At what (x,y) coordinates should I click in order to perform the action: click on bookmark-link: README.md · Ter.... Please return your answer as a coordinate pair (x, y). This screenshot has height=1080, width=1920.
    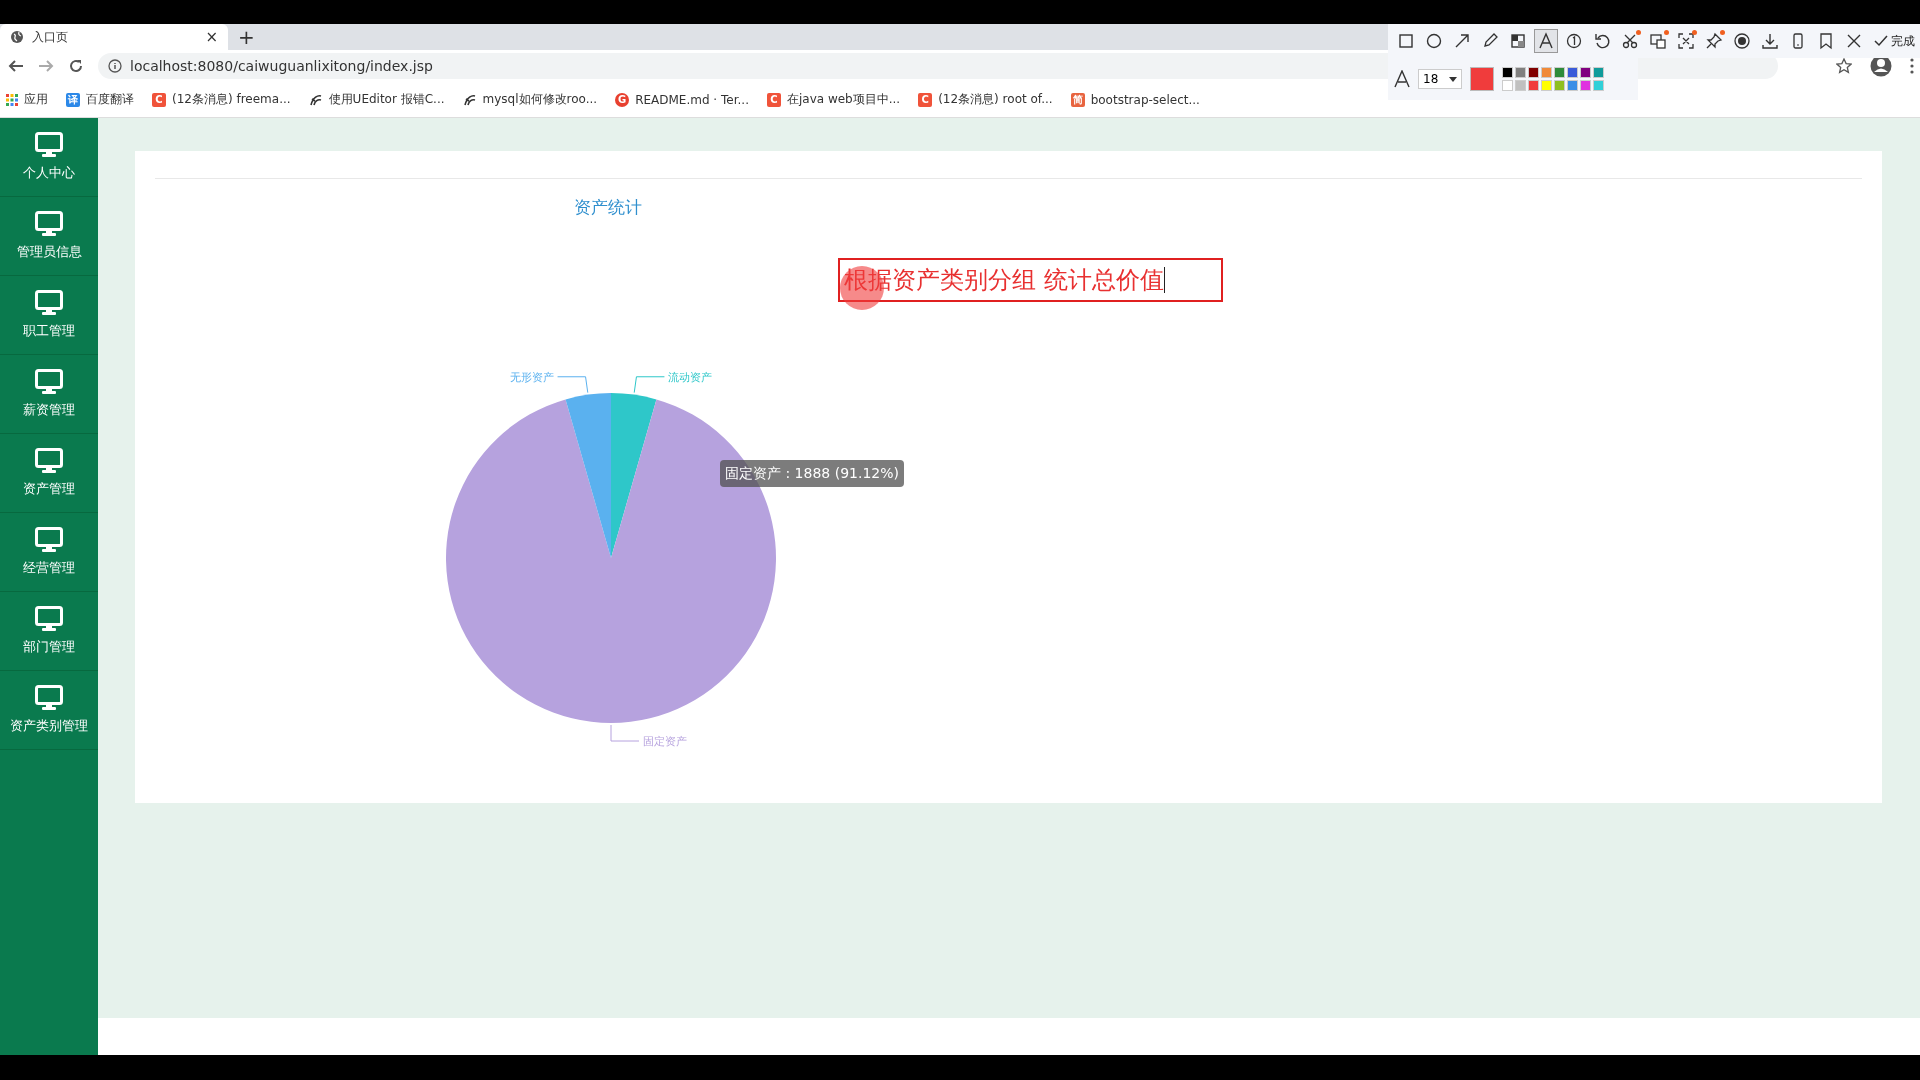
    Looking at the image, I should click on (692, 99).